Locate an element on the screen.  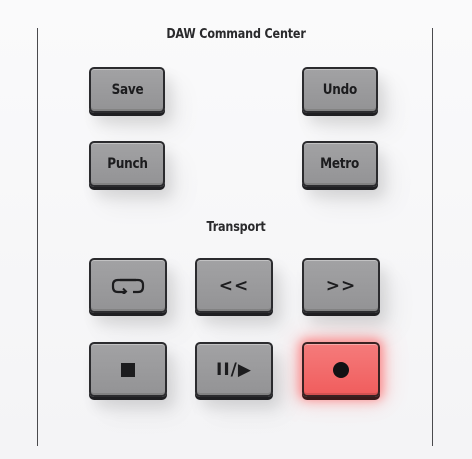
loop-button is located at coordinates (128, 285).